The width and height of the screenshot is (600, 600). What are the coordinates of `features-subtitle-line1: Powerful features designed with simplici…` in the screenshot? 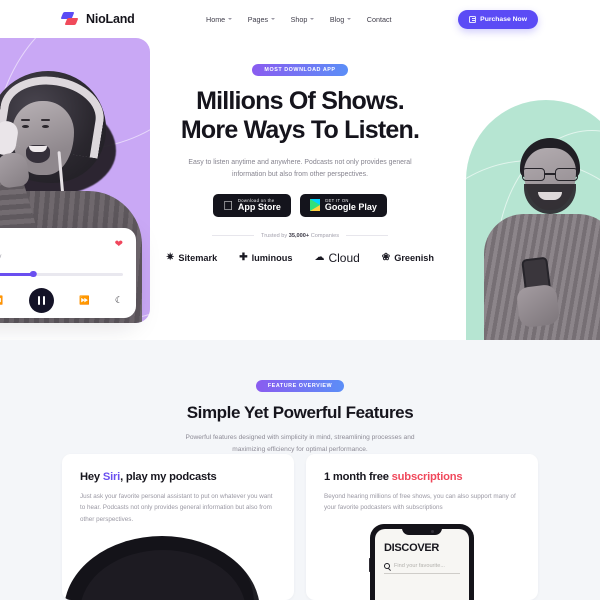 It's located at (300, 437).